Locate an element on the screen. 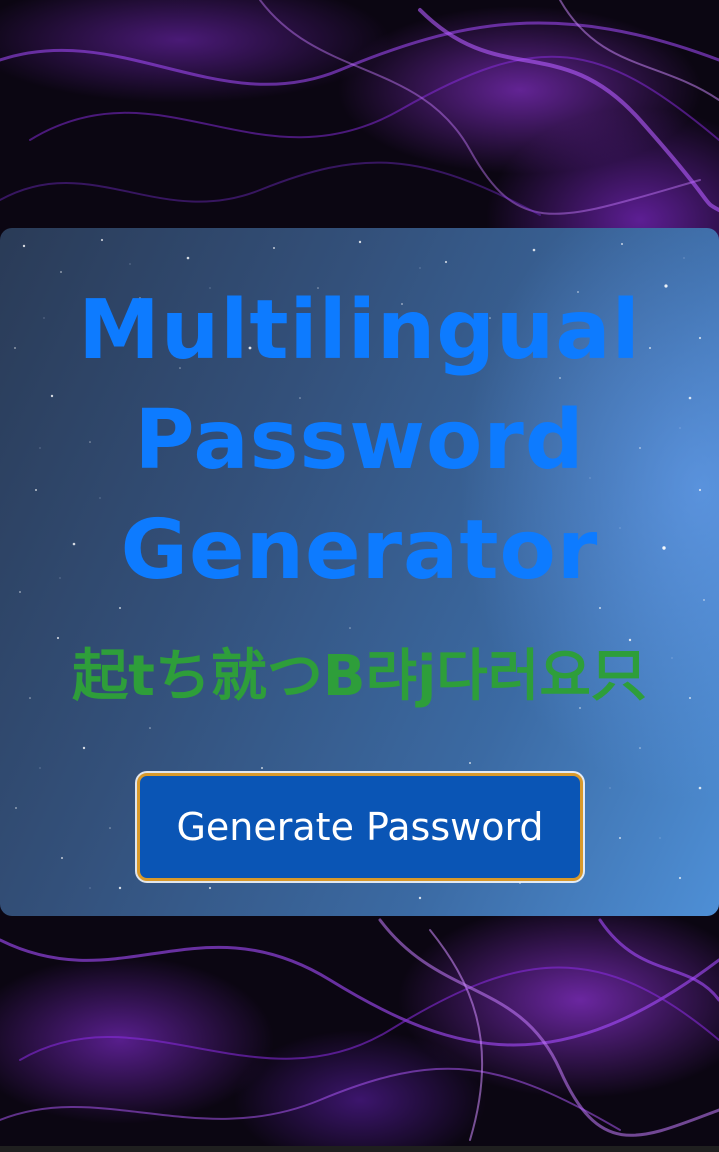  generated-password: 起tち就つB랴j다러요只 is located at coordinates (359, 676).